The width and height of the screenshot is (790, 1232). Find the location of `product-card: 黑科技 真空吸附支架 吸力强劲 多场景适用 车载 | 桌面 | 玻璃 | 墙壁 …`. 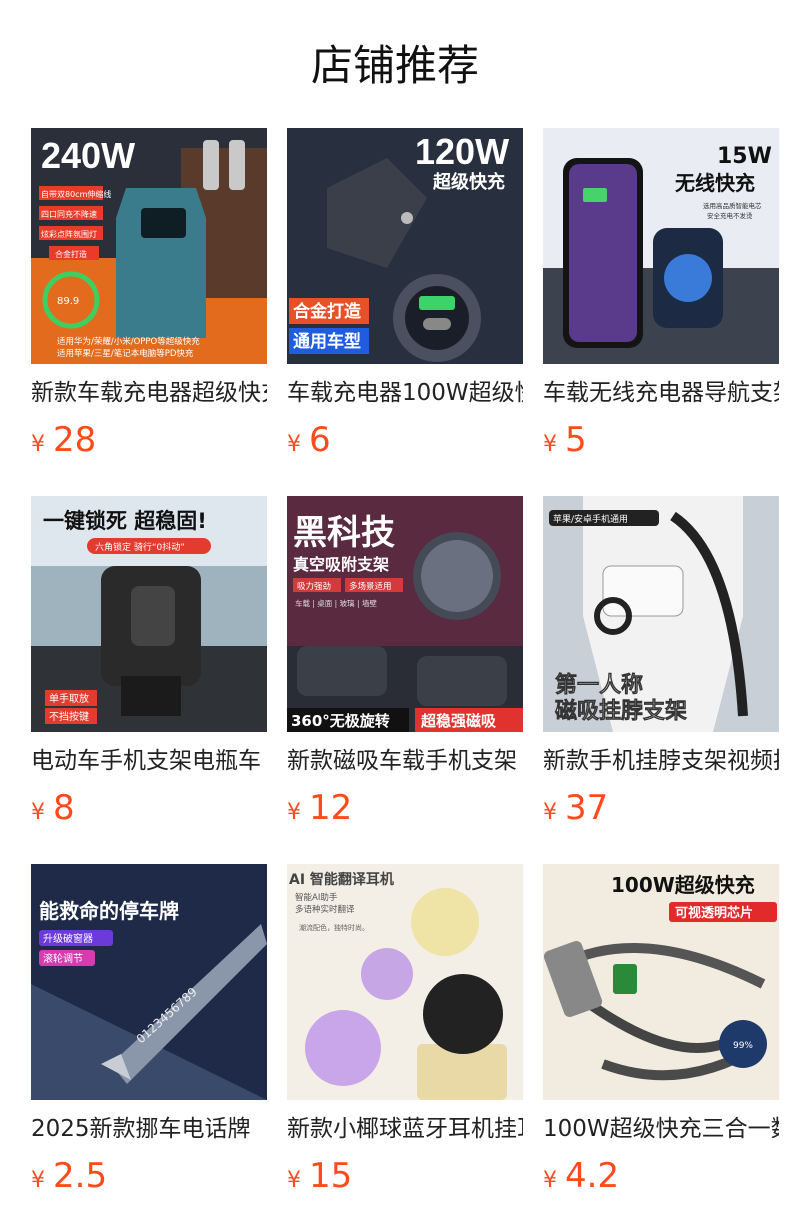

product-card: 黑科技 真空吸附支架 吸力强劲 多场景适用 车载 | 桌面 | 玻璃 | 墙壁 … is located at coordinates (405, 662).